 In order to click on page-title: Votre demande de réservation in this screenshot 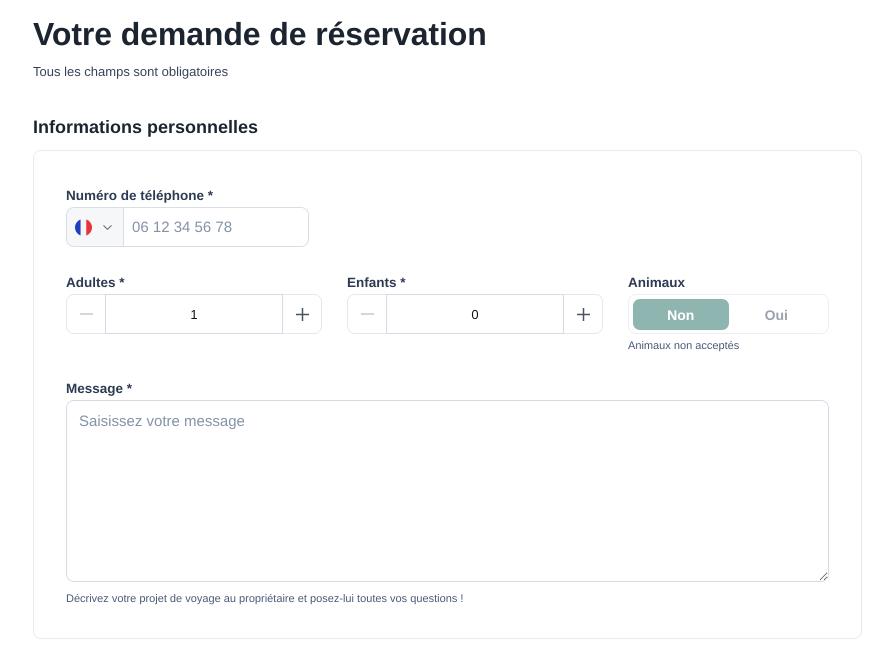, I will do `click(260, 34)`.